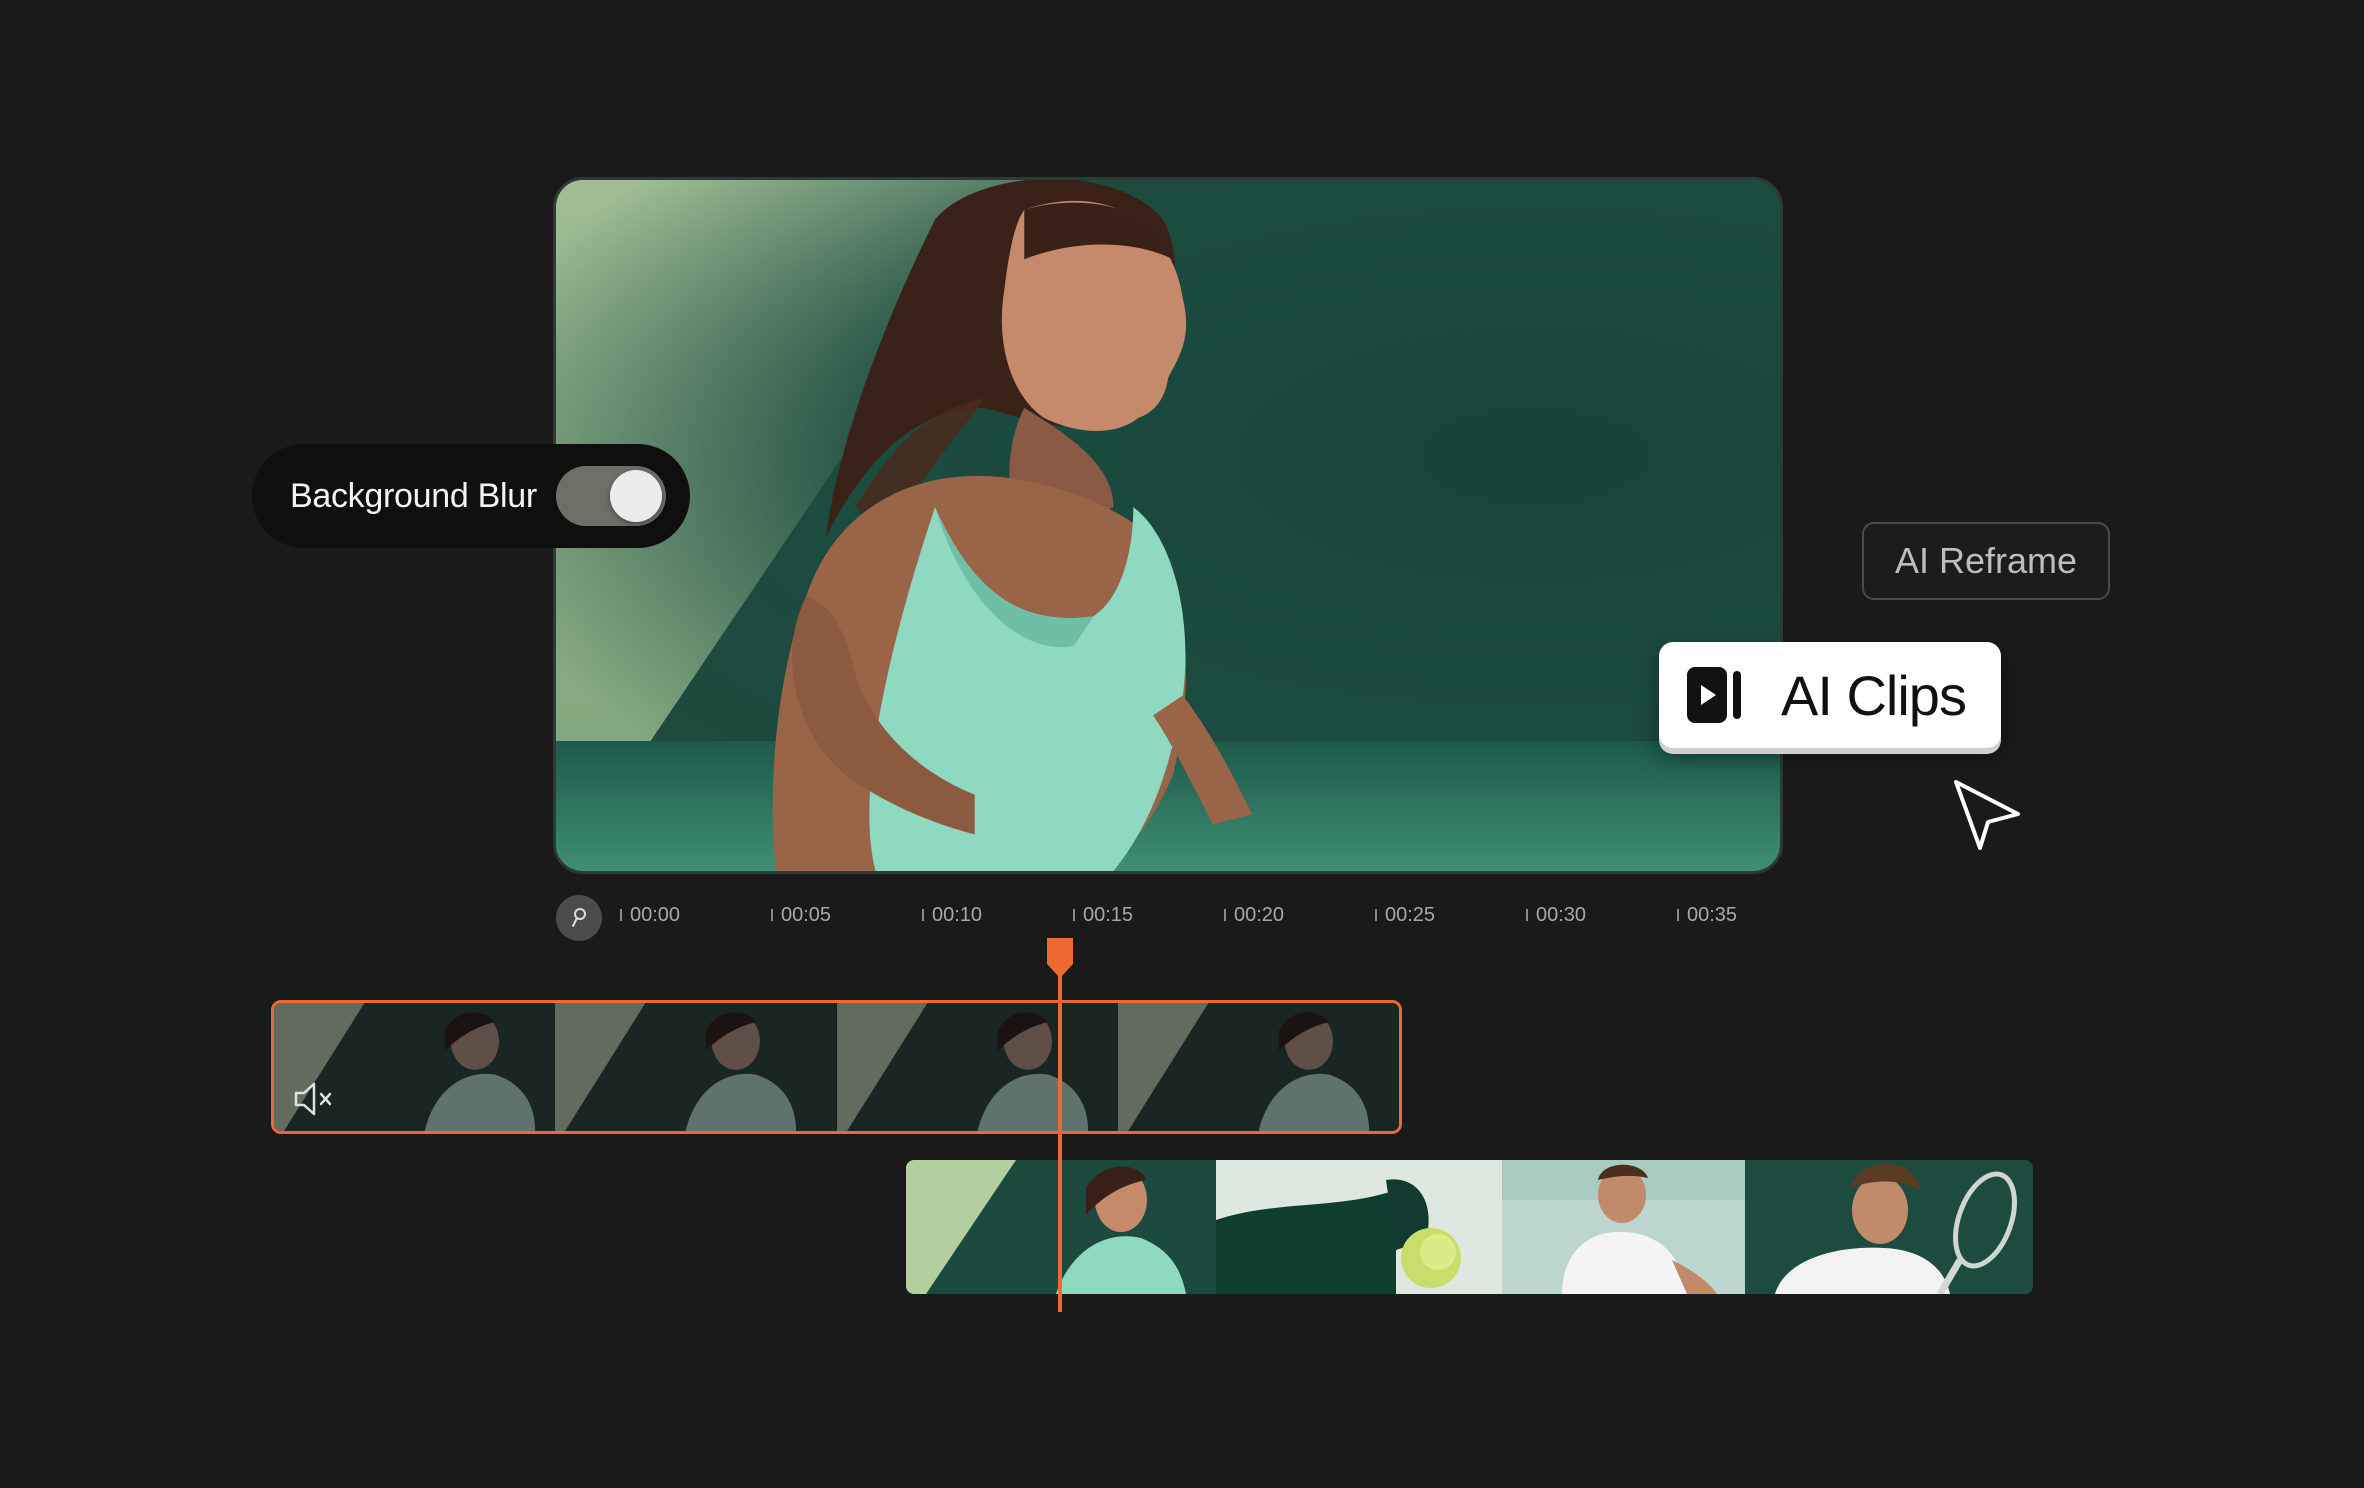 The image size is (2364, 1488). I want to click on player-figure, so click(1012, 525).